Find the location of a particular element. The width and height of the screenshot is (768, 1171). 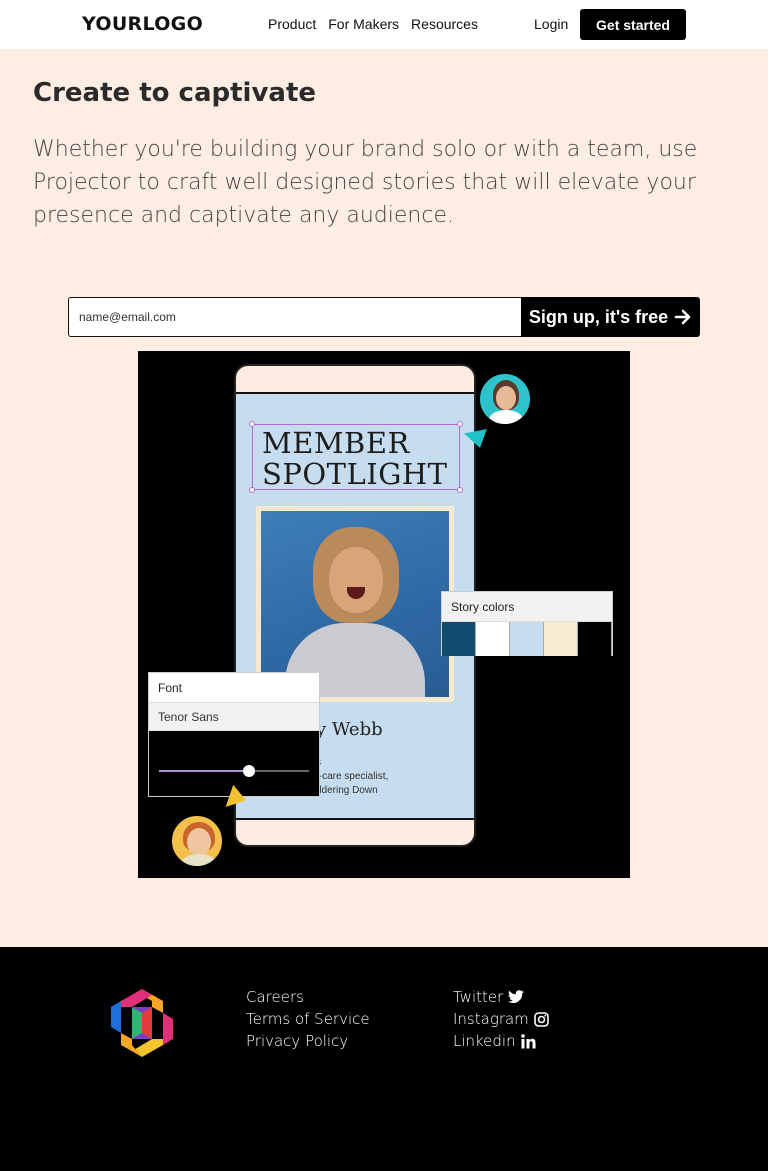

get-started-button: Get started is located at coordinates (633, 24).